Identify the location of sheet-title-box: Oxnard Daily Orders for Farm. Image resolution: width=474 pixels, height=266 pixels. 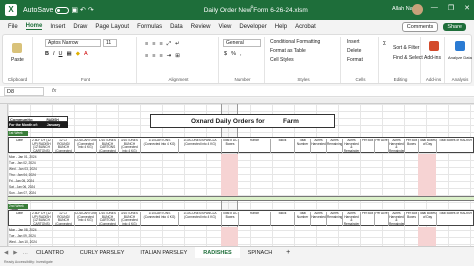
(242, 121).